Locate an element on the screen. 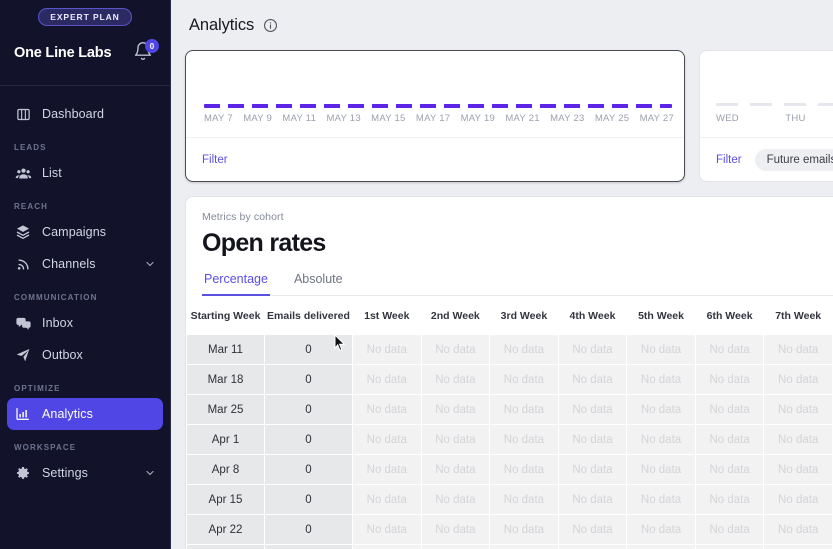  cell-starting-week is located at coordinates (225, 546).